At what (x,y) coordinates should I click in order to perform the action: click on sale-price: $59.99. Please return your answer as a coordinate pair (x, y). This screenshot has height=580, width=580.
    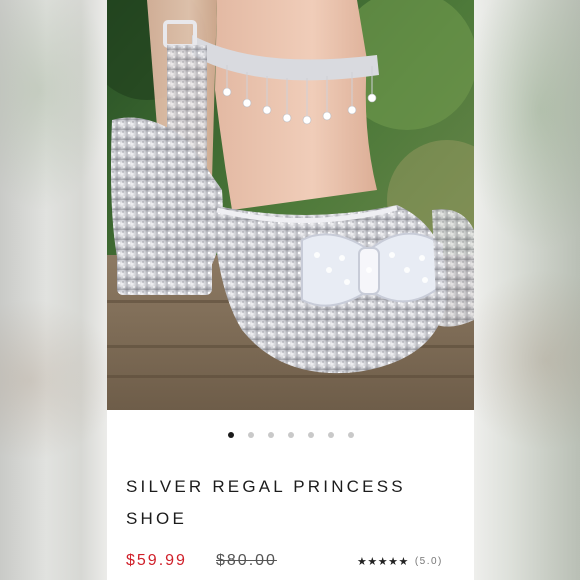
    Looking at the image, I should click on (156, 560).